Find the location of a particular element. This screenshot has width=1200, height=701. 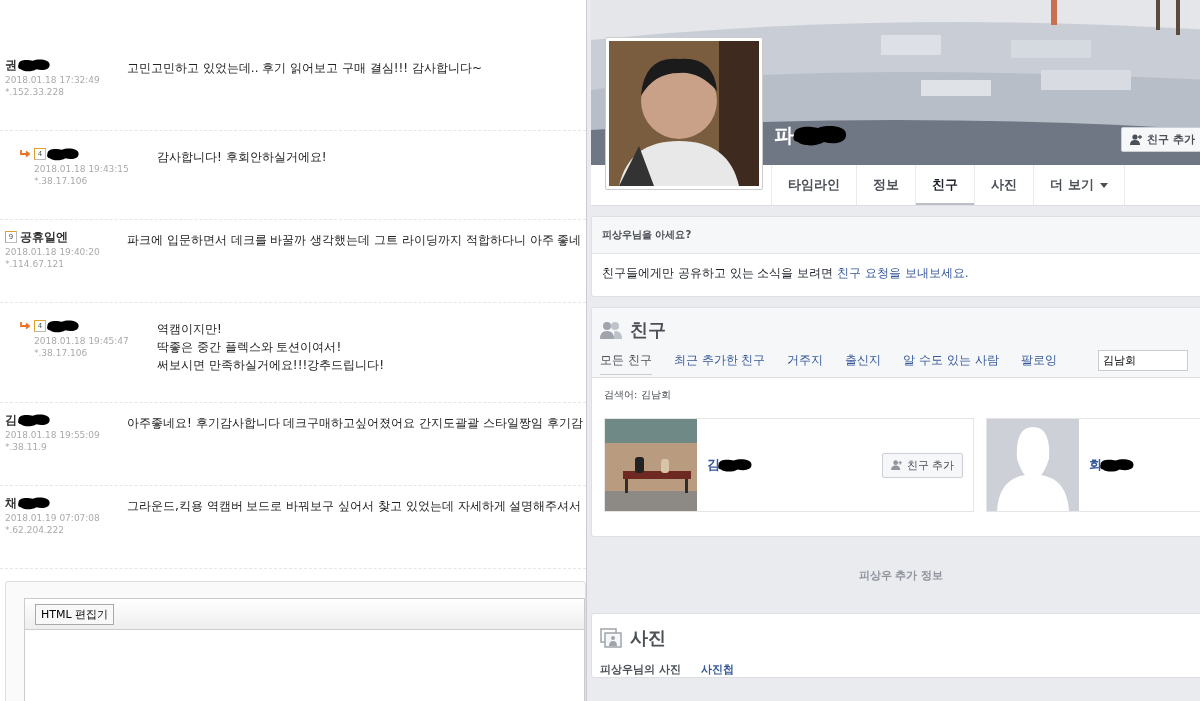

comment-text: 그라운드,킥용 역캠버 보드로 바꿔보구 싶어서 찾고 있었는데 자세하게 설명해주셔서 is located at coordinates (354, 506).